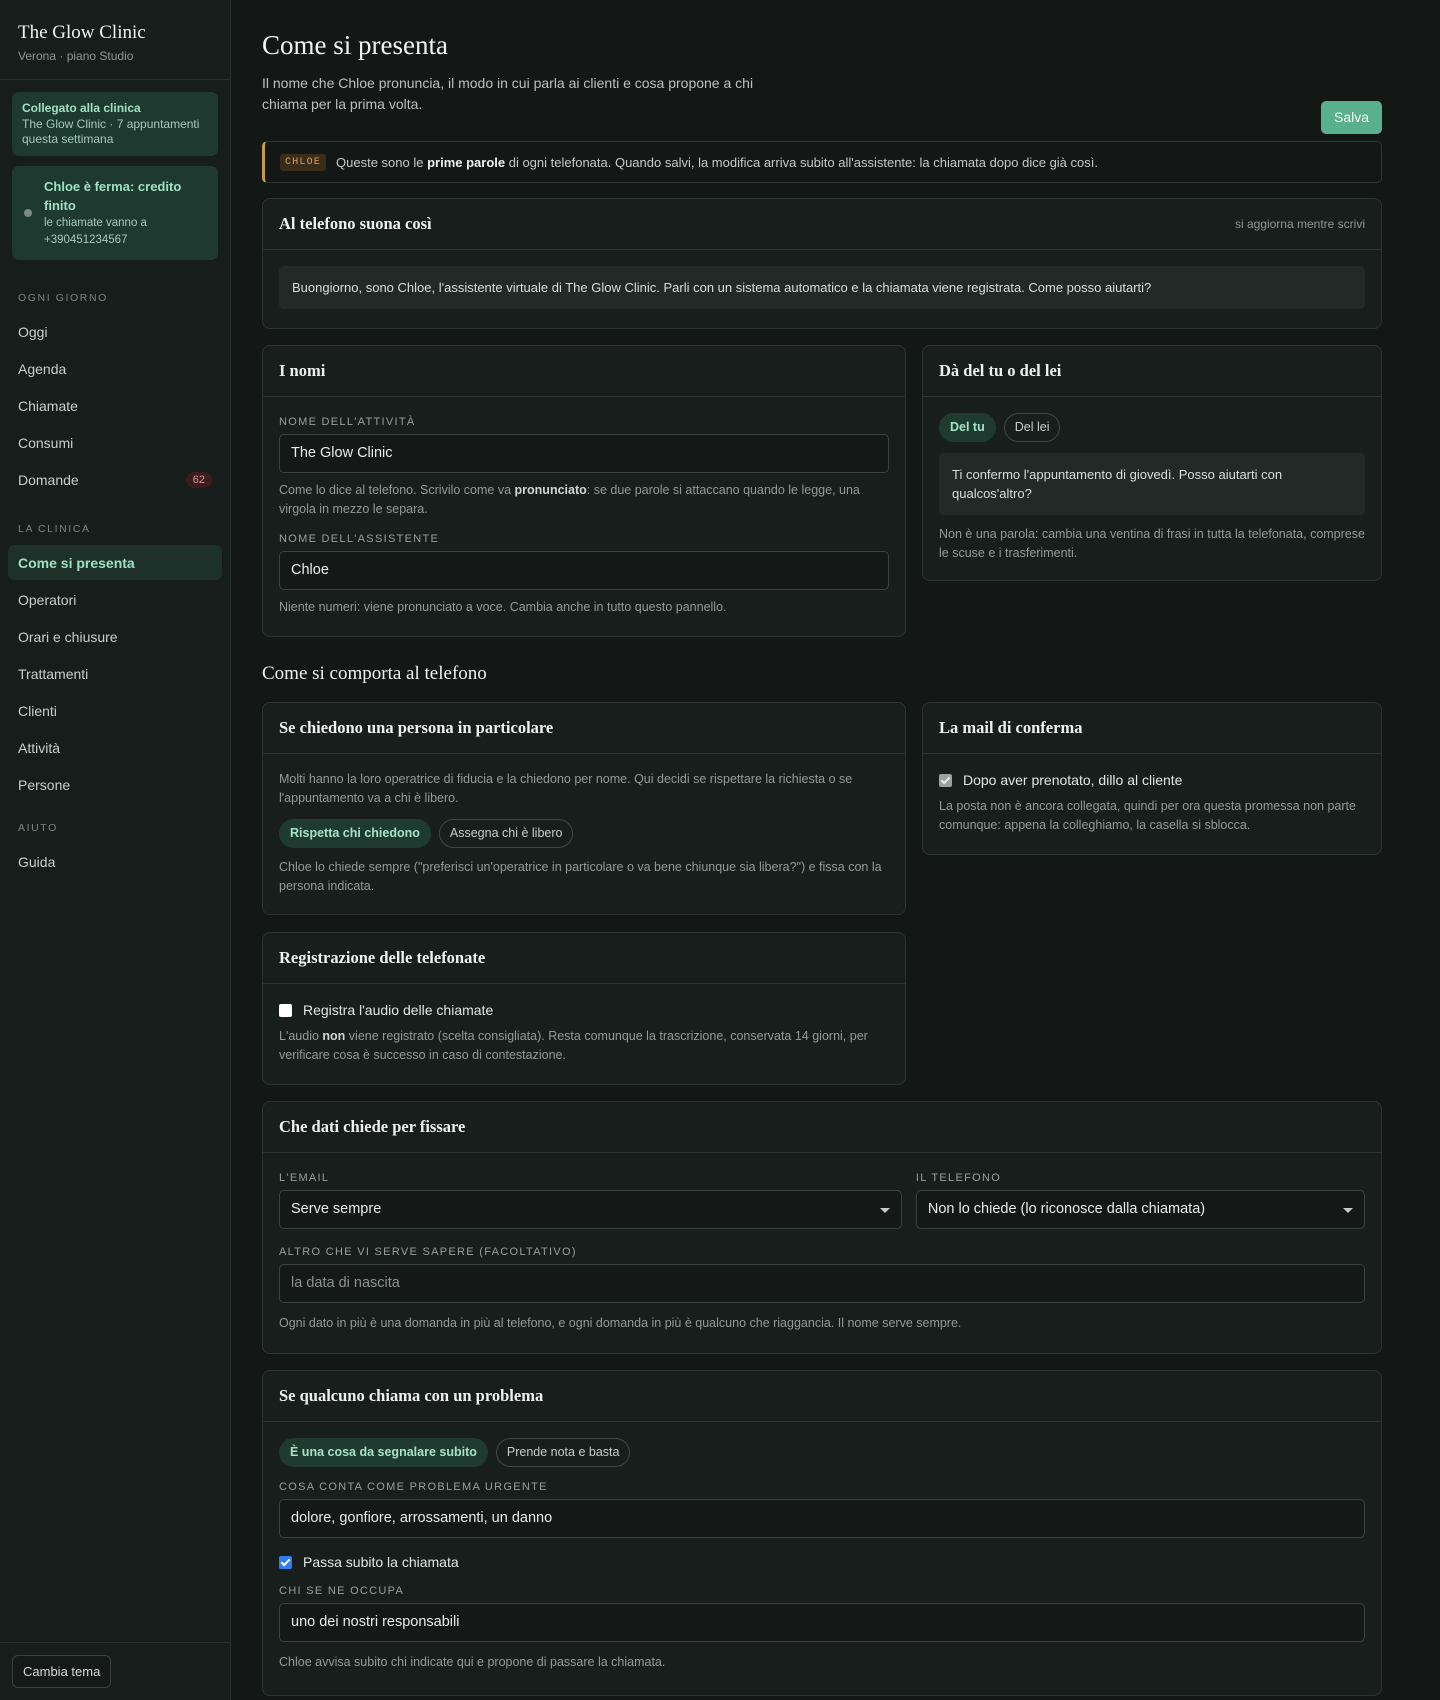  Describe the element at coordinates (115, 673) in the screenshot. I see `sidebar-item-trattamenti: Trattamenti` at that location.